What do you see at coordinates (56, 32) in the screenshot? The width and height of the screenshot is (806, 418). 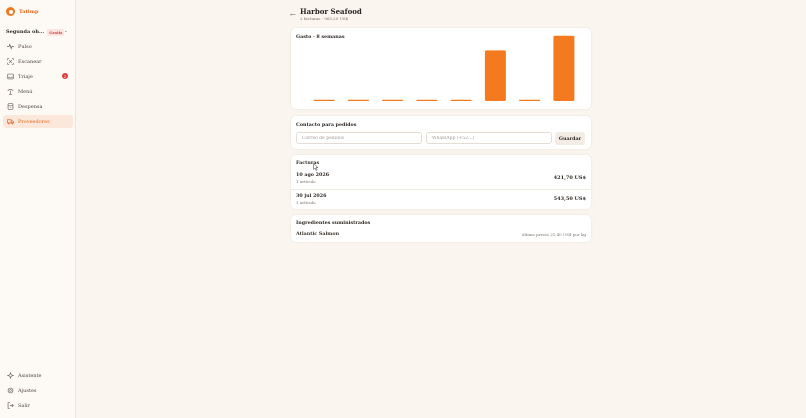 I see `plan-badge: Gratis` at bounding box center [56, 32].